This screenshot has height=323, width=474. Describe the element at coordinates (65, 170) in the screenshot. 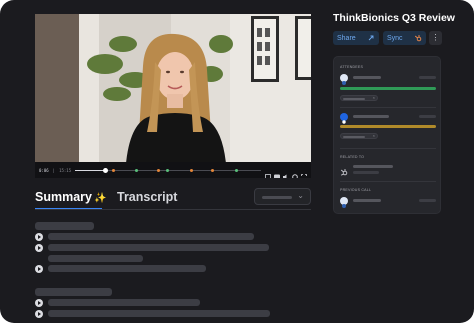

I see `duration: 15:15` at that location.